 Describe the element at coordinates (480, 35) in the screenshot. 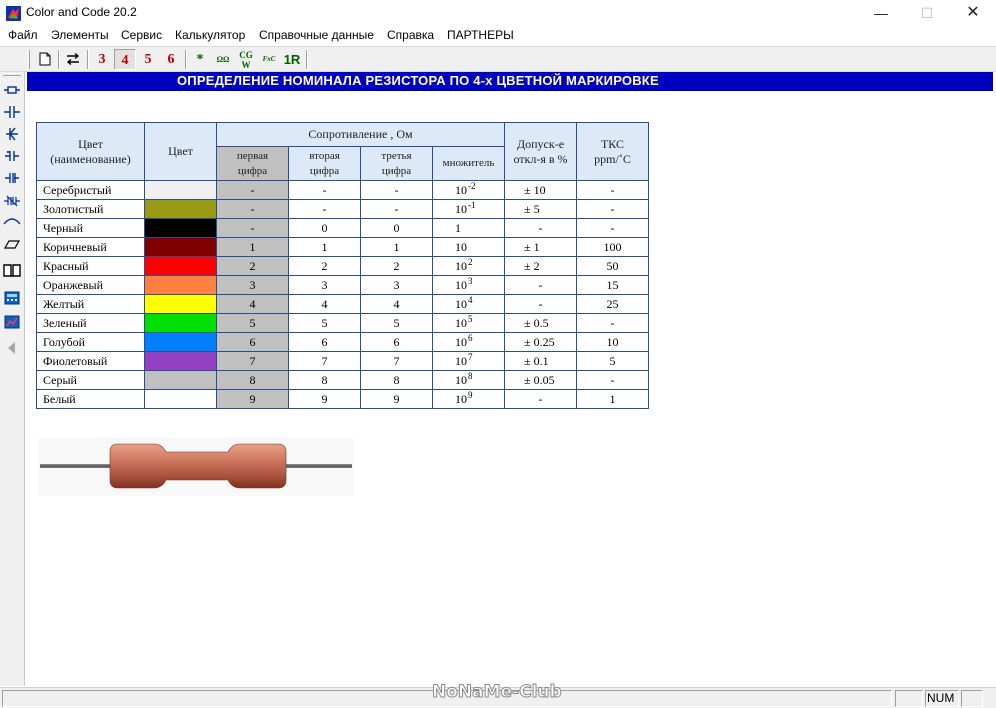

I see `menu-partners: ПАРТНЕРЫ` at that location.